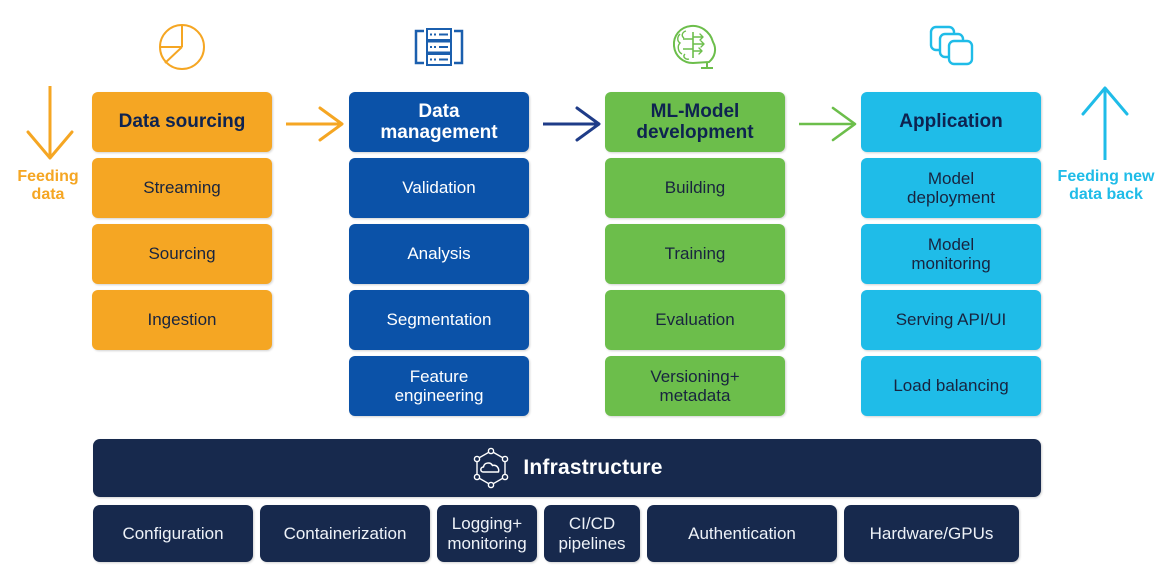 The width and height of the screenshot is (1172, 574). I want to click on list-item: CI/CD pipelines, so click(592, 533).